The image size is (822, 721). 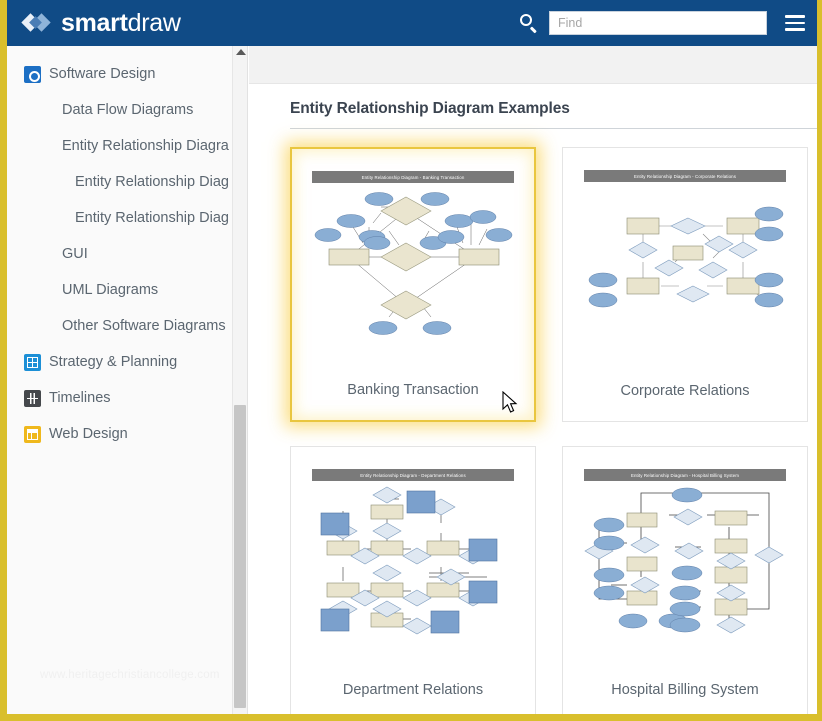 I want to click on card-label: Corporate Relations, so click(x=685, y=391).